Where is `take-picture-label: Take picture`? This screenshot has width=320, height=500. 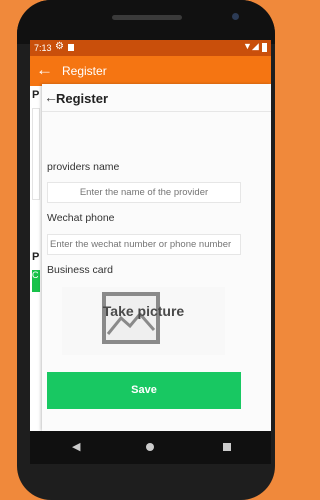 take-picture-label: Take picture is located at coordinates (143, 311).